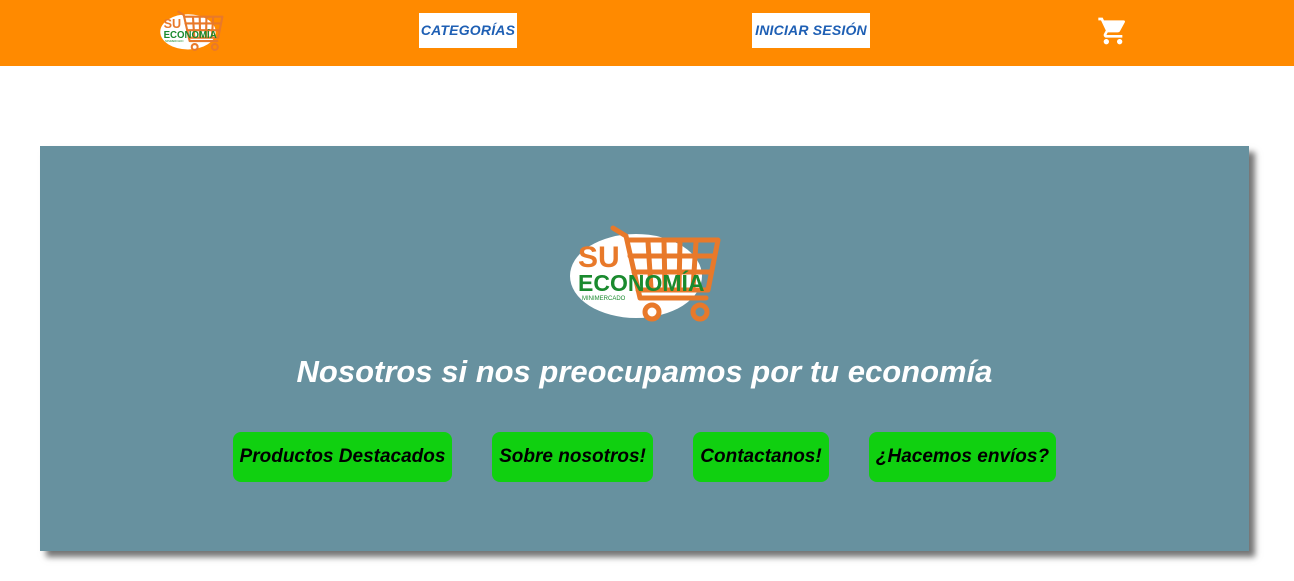 This screenshot has height=581, width=1294. I want to click on hero-logo: SU ECONOMÍA MINIMERCADO, so click(645, 273).